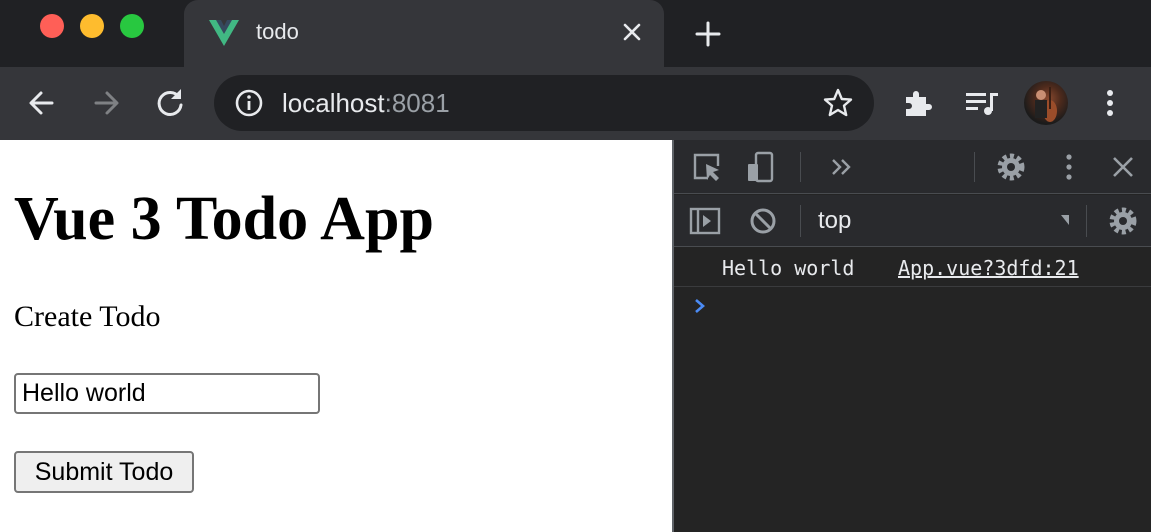  What do you see at coordinates (1011, 167) in the screenshot?
I see `settings-gear-icon` at bounding box center [1011, 167].